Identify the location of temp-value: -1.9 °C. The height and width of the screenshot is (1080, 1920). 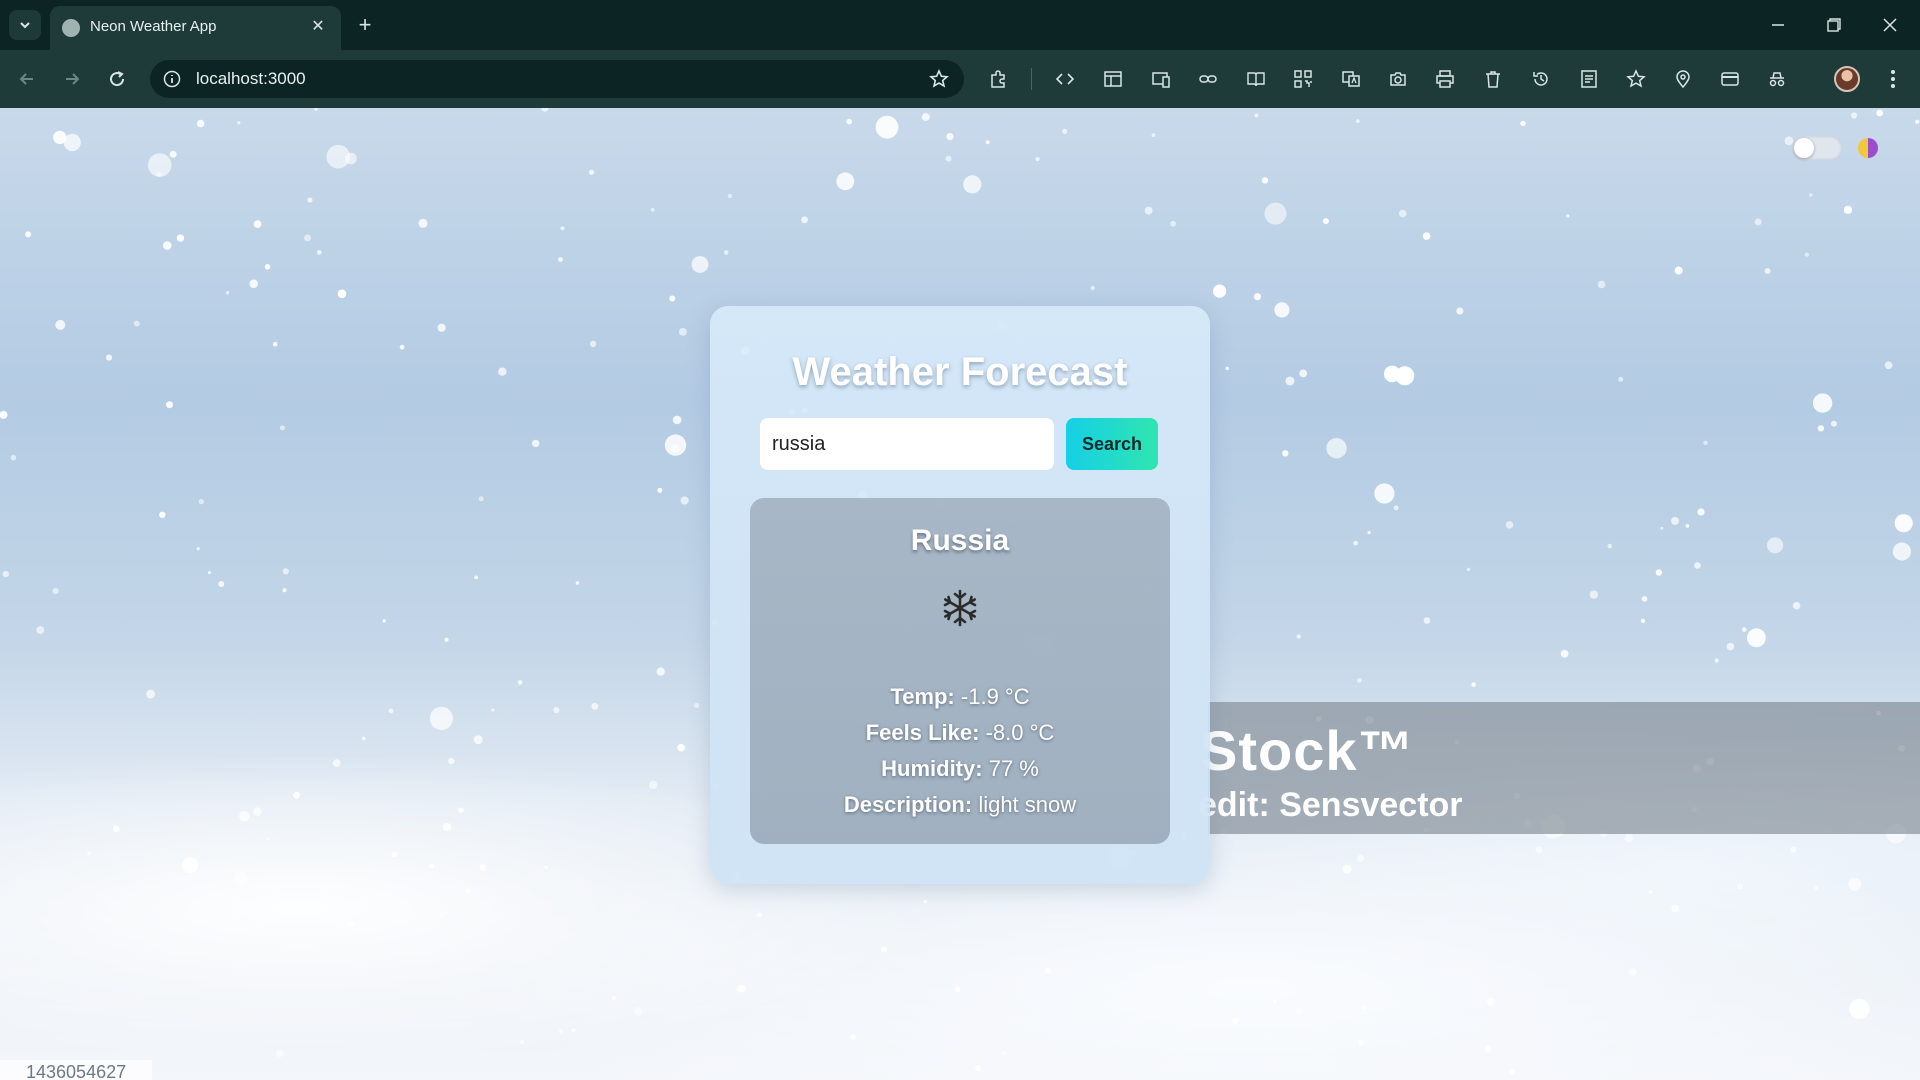
(995, 696).